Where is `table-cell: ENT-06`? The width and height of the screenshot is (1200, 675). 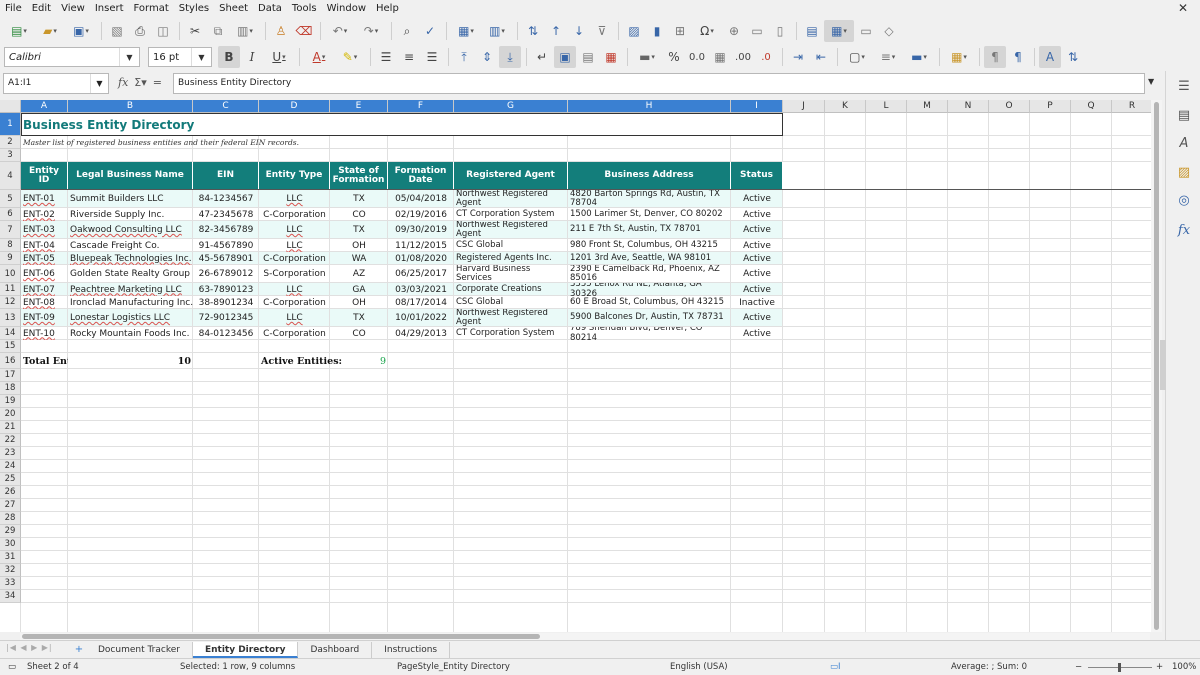
table-cell: ENT-06 is located at coordinates (44, 274).